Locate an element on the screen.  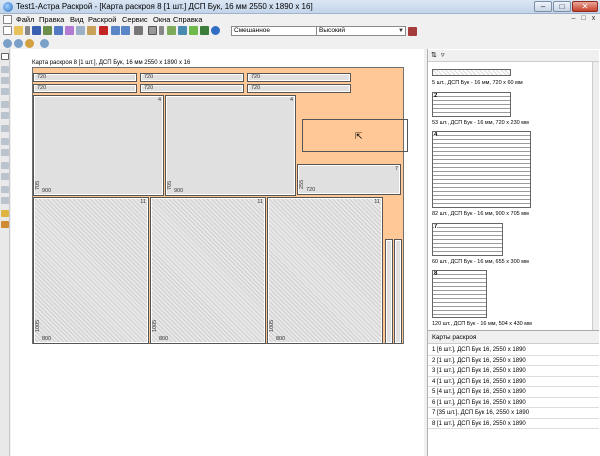
part-thumbnail: 4 is located at coordinates (481, 169).